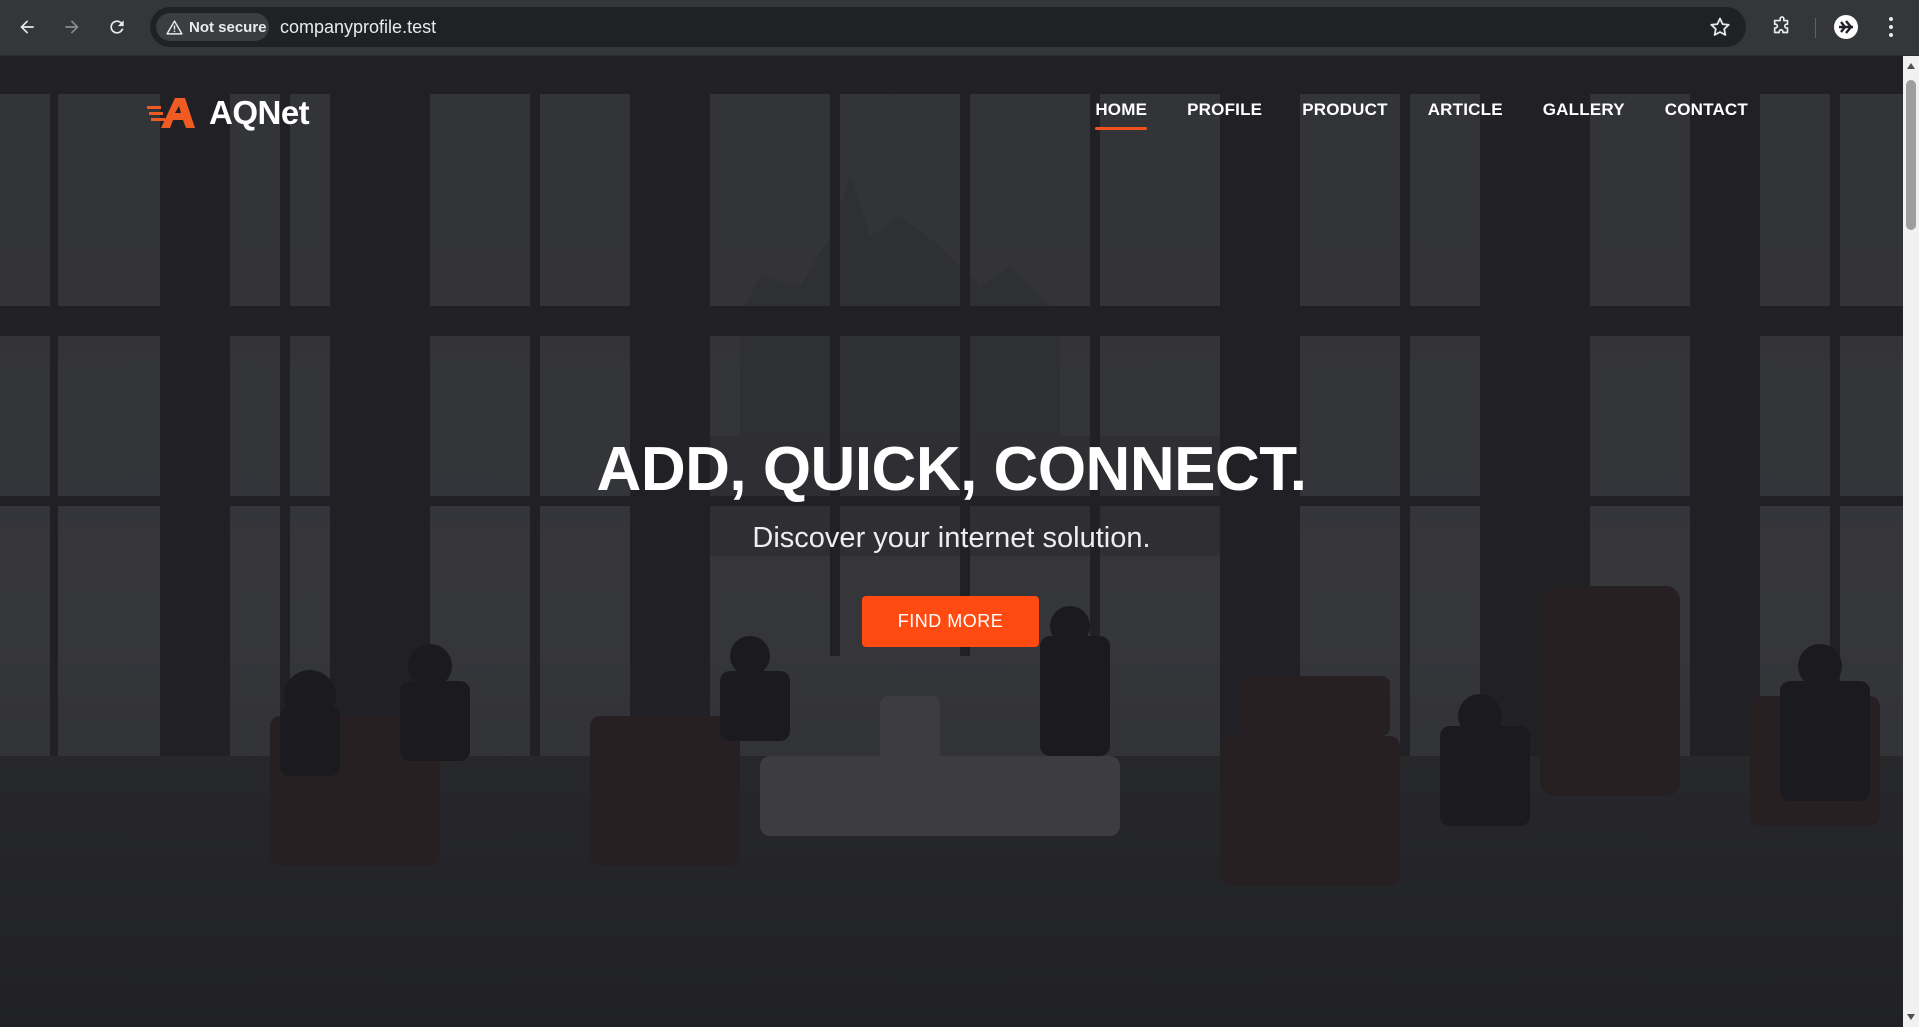  Describe the element at coordinates (1720, 27) in the screenshot. I see `star-icon` at that location.